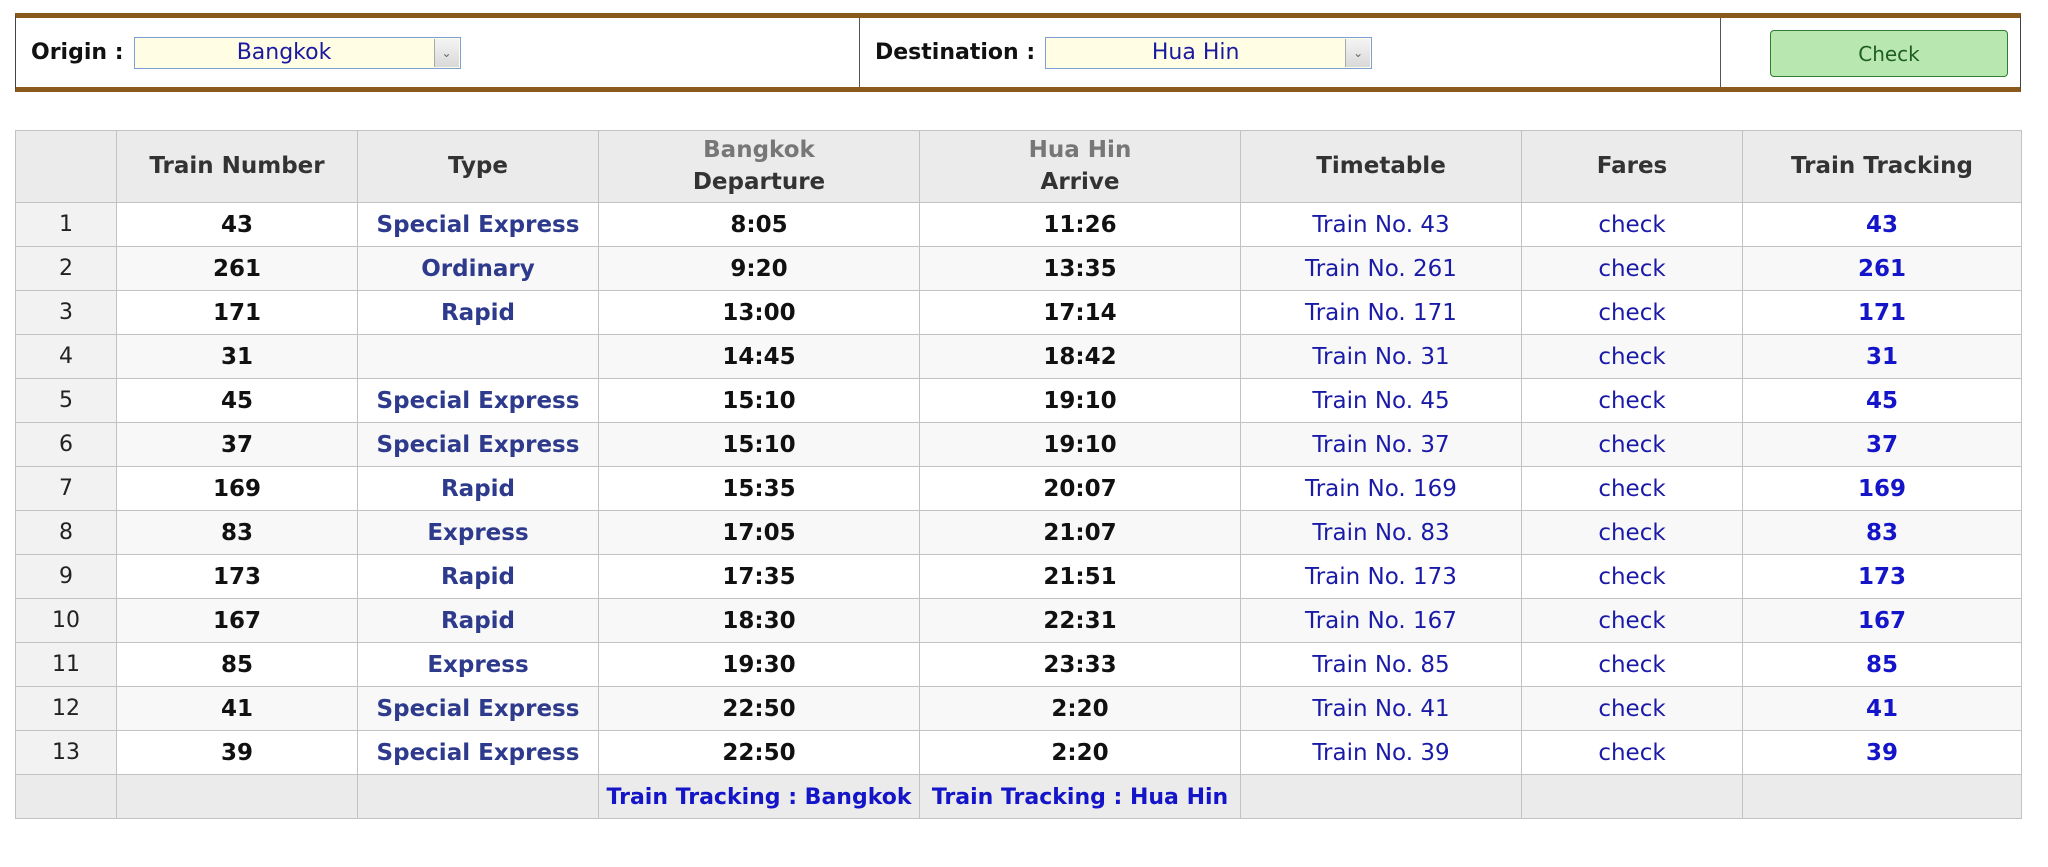 This screenshot has height=867, width=2048. I want to click on timetable-link: Train No. 45, so click(1380, 401).